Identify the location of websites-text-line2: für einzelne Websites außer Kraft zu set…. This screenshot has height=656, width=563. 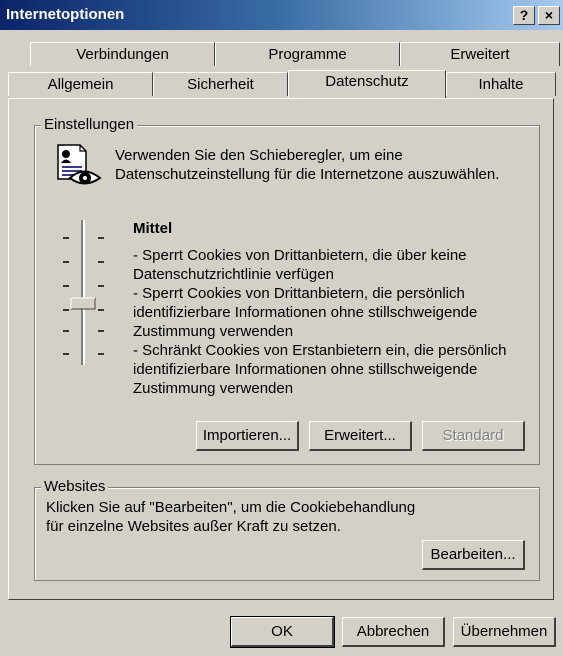
(193, 526).